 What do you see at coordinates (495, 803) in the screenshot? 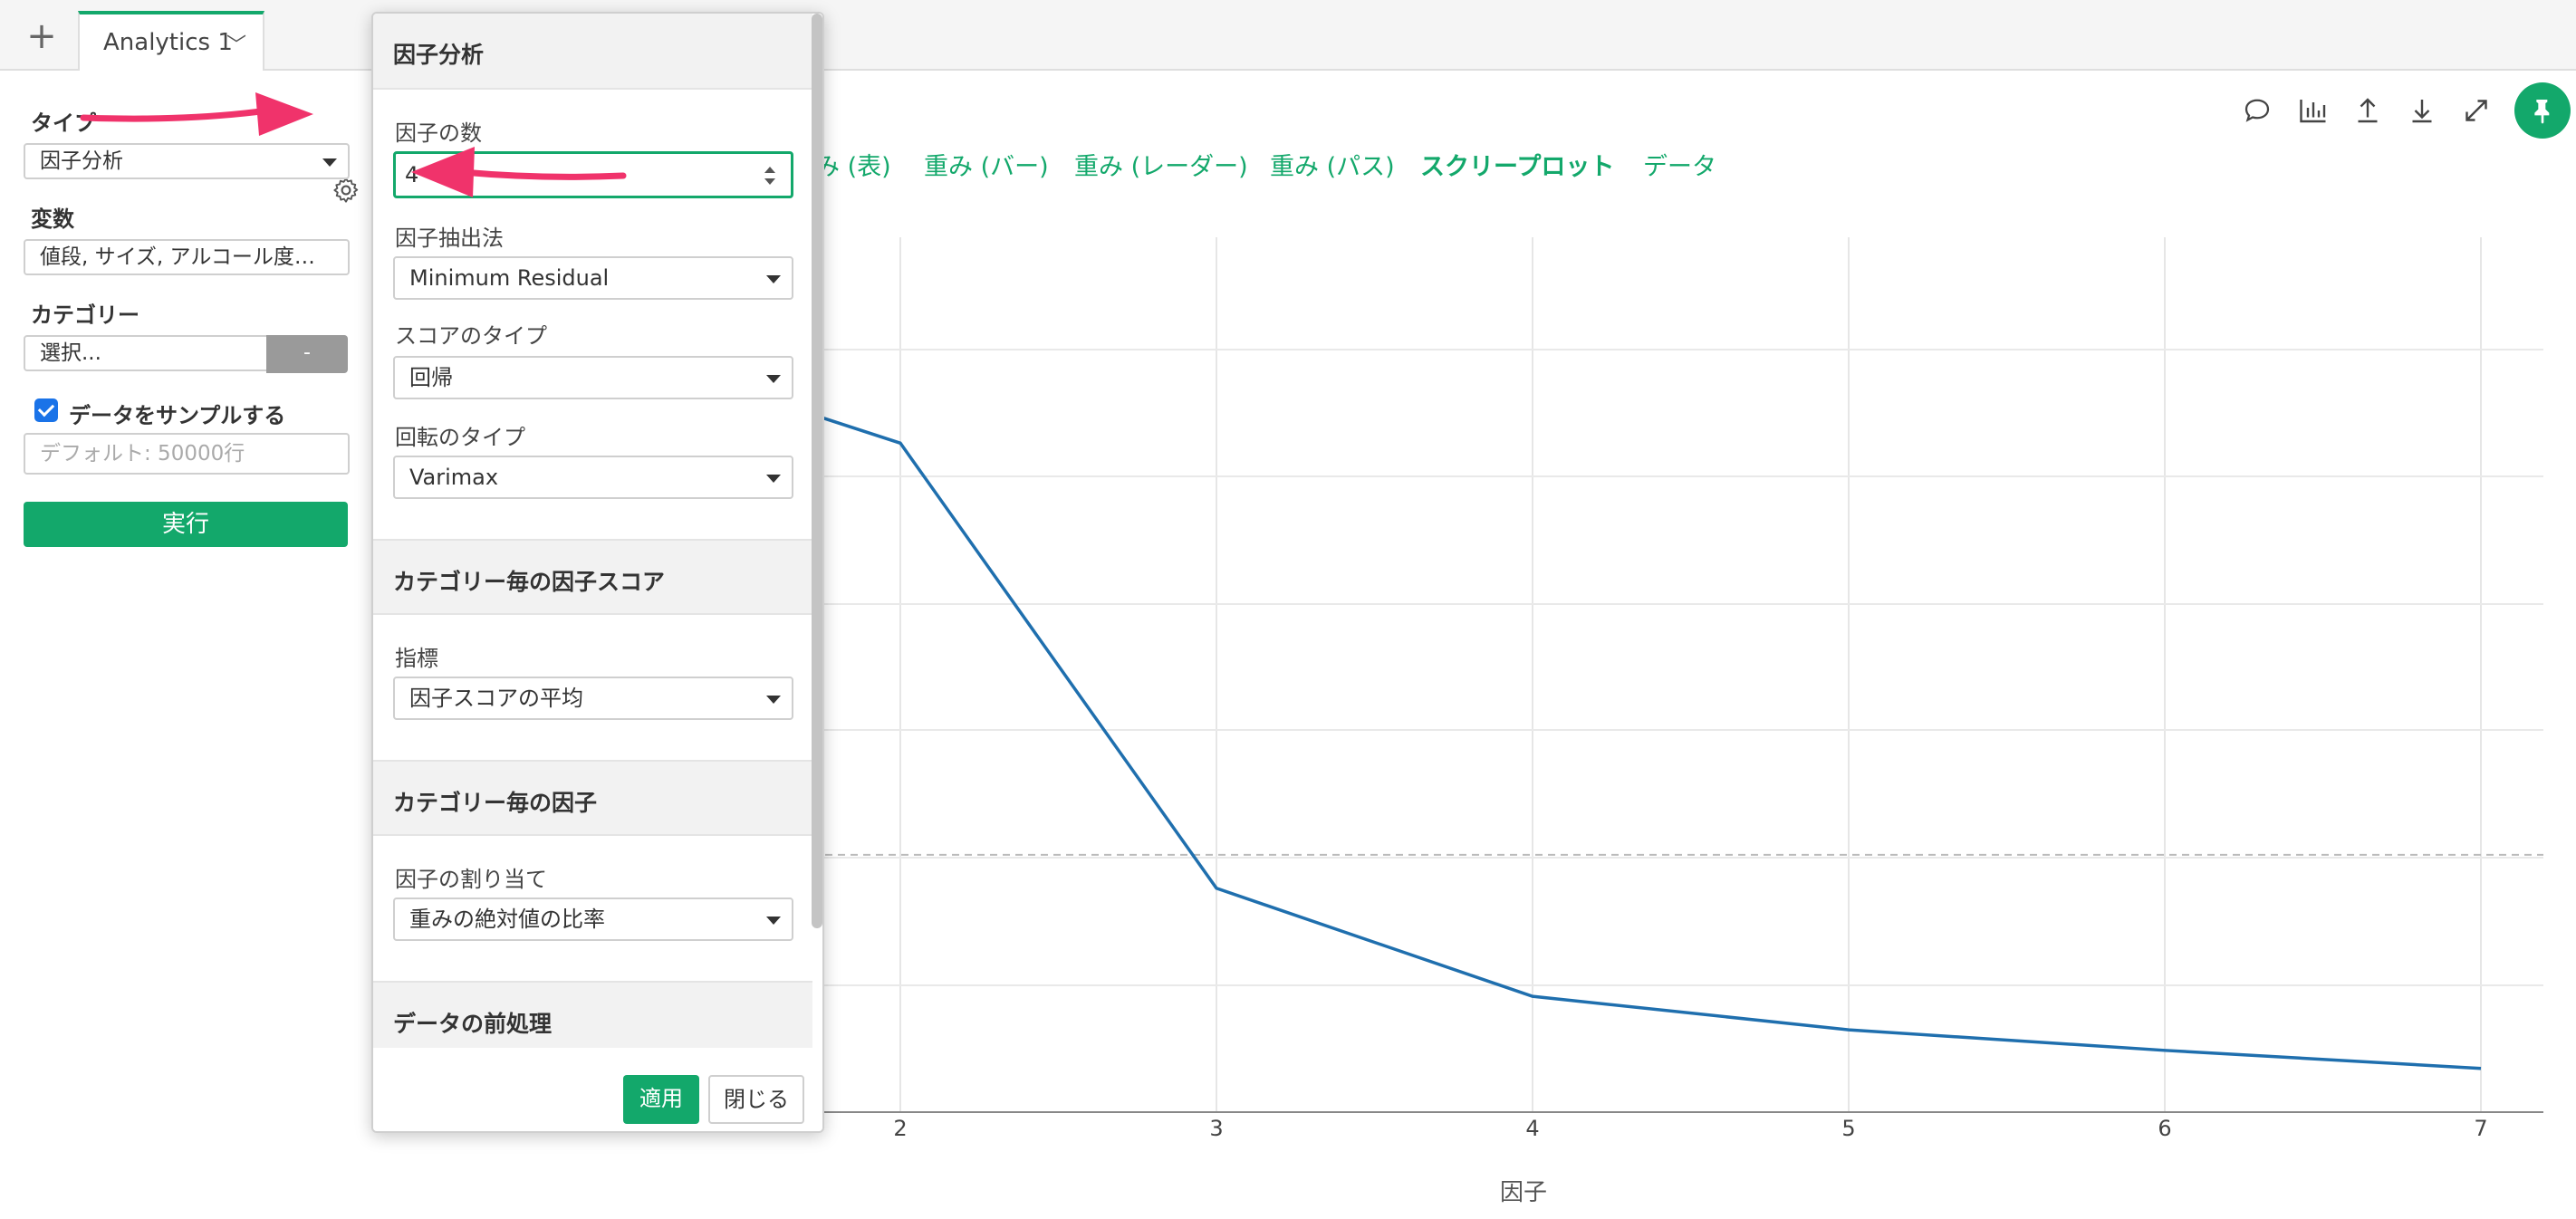
I see `section-category-factor-title: カテゴリー毎の因子` at bounding box center [495, 803].